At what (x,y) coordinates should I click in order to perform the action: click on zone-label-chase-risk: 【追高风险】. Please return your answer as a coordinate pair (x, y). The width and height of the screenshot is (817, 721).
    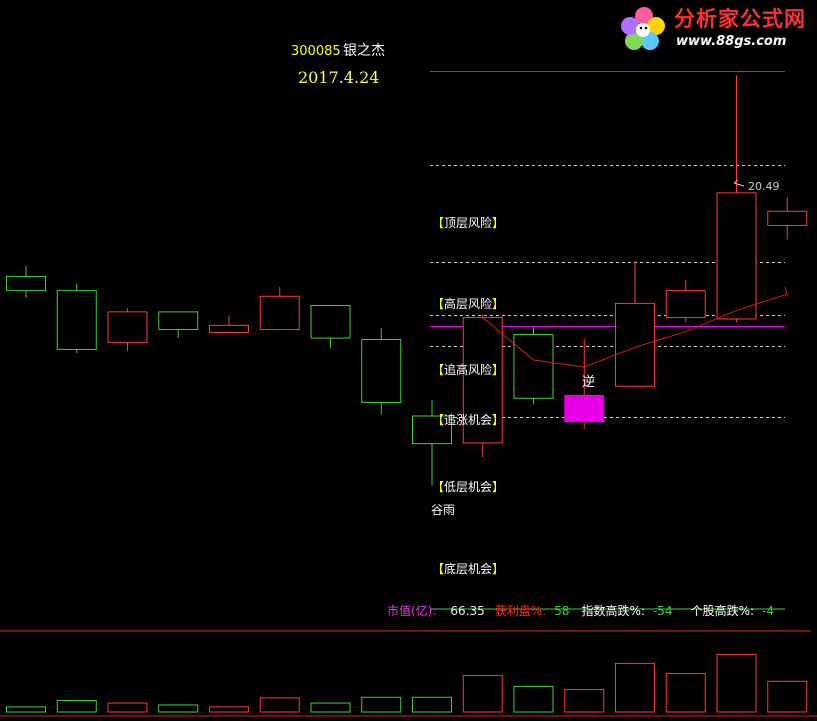
    Looking at the image, I should click on (468, 370).